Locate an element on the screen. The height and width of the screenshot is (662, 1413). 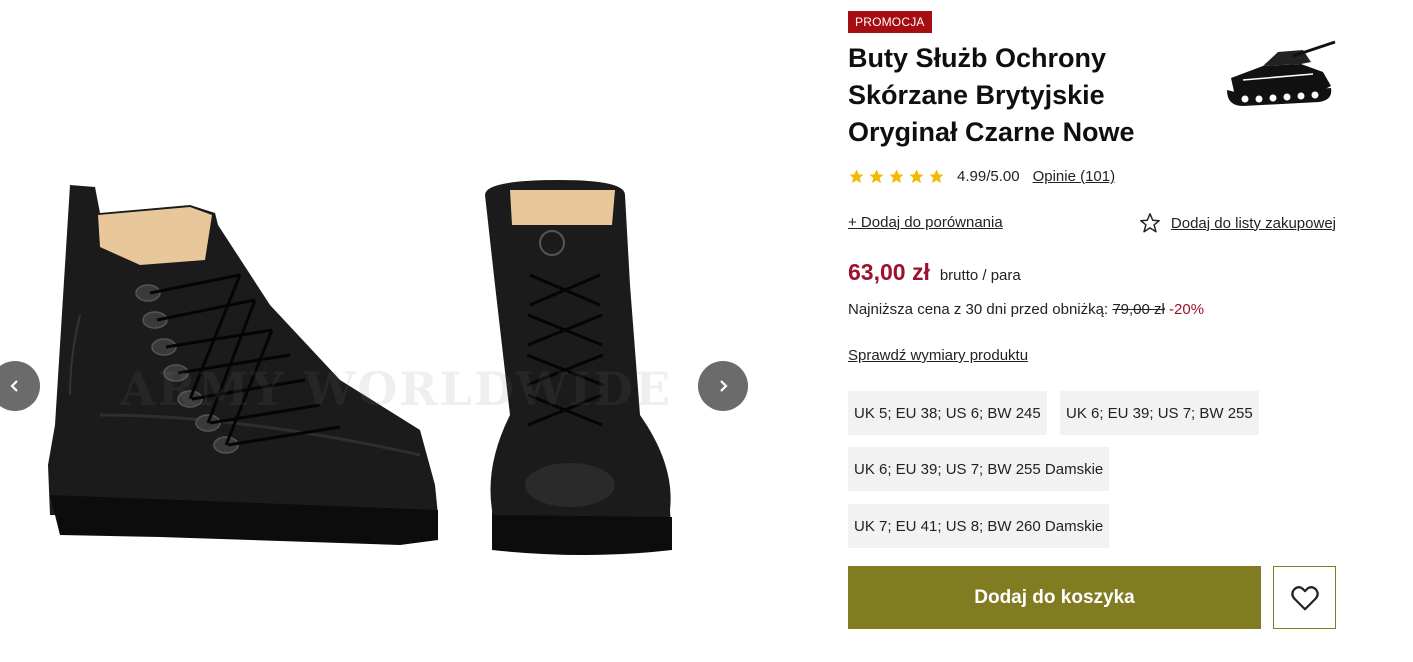
gallery-next-button is located at coordinates (723, 386).